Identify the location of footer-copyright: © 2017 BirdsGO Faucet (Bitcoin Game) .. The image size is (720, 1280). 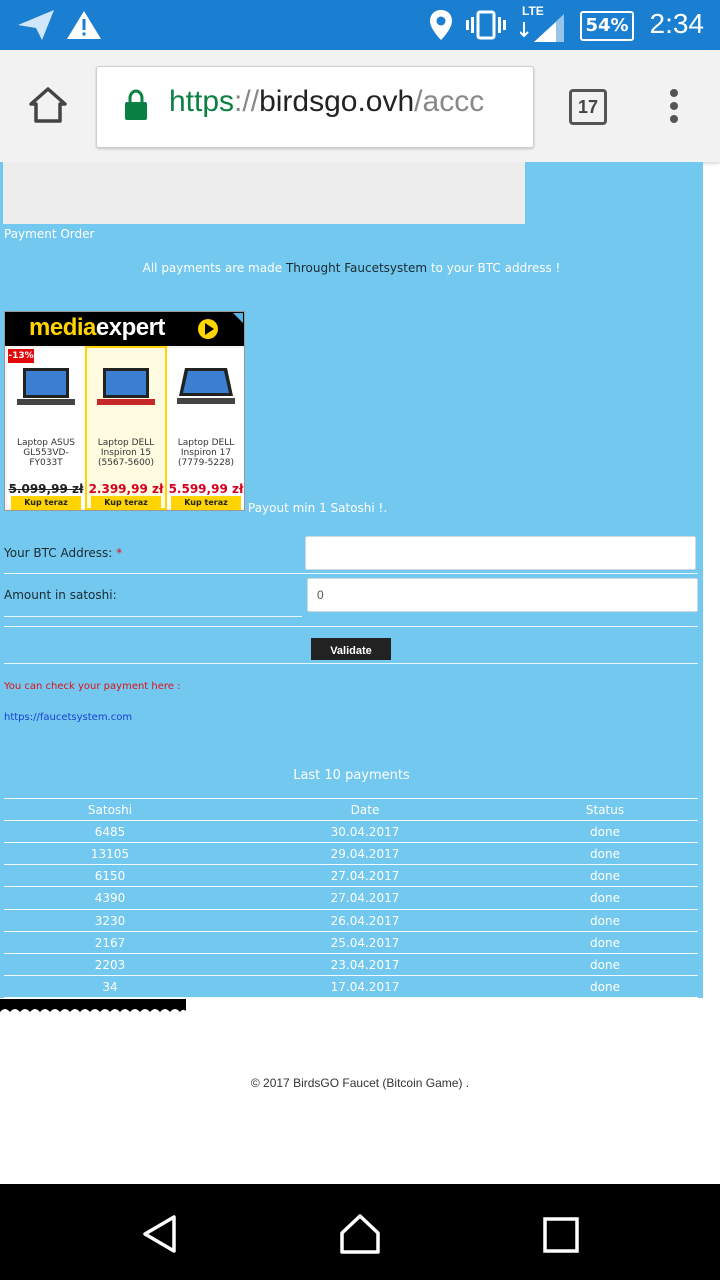
(360, 1083).